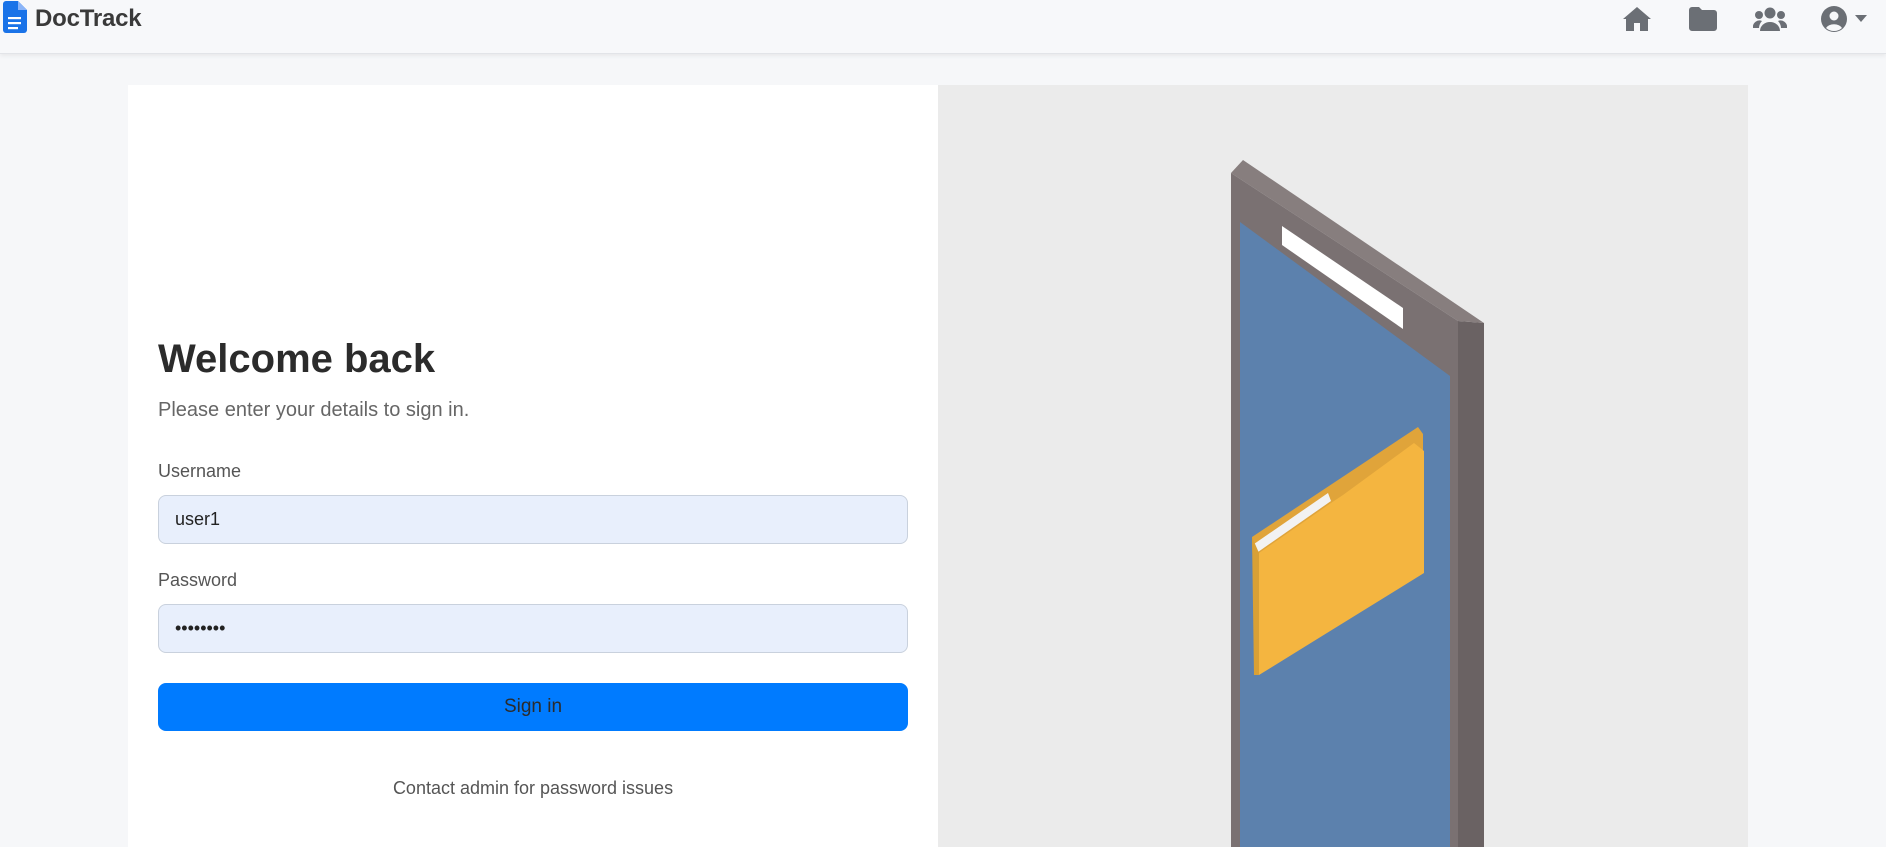  I want to click on username-input, so click(533, 519).